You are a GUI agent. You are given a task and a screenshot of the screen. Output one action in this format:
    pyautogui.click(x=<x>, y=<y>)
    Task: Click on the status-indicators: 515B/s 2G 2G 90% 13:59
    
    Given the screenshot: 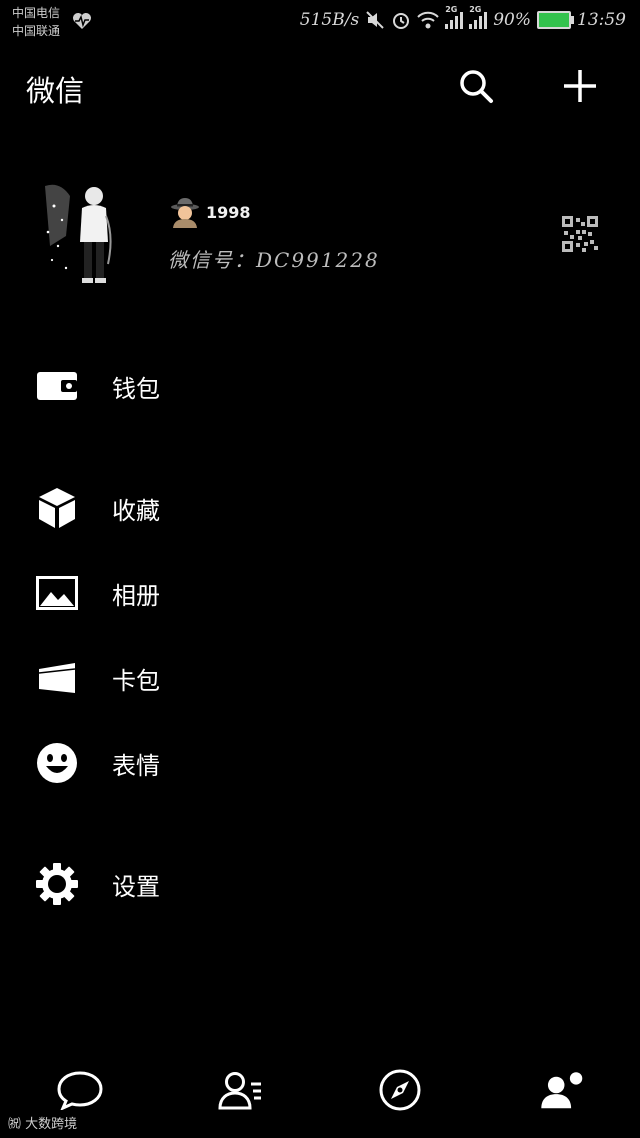 What is the action you would take?
    pyautogui.click(x=462, y=17)
    